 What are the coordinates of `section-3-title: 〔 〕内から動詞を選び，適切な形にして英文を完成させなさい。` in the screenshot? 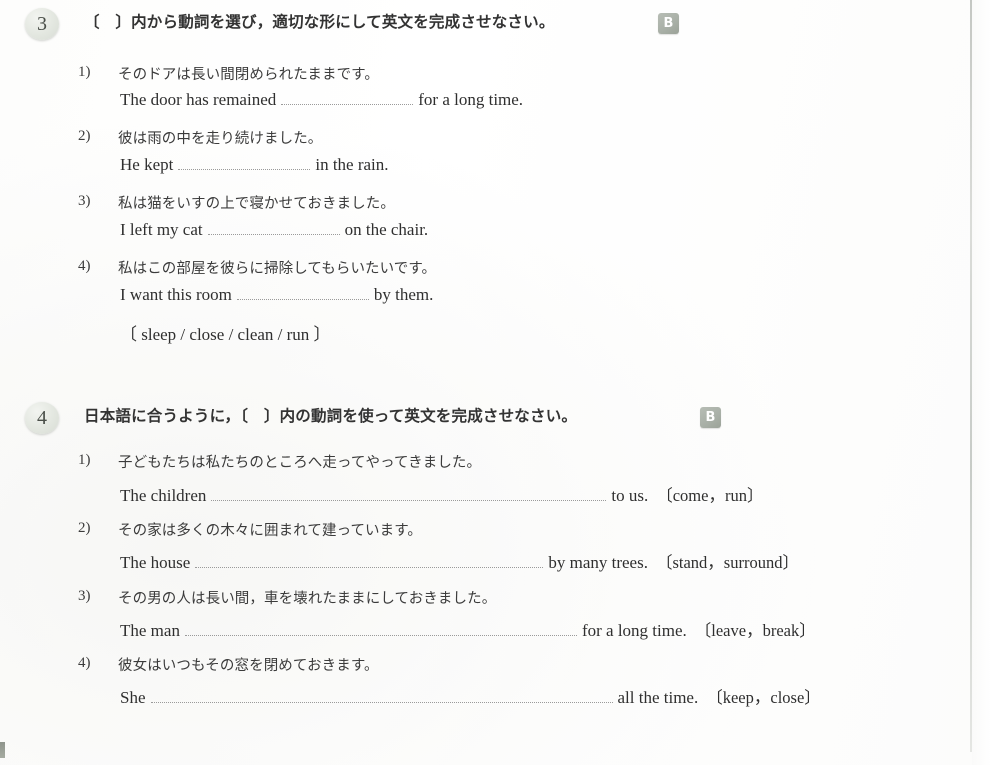 It's located at (319, 22).